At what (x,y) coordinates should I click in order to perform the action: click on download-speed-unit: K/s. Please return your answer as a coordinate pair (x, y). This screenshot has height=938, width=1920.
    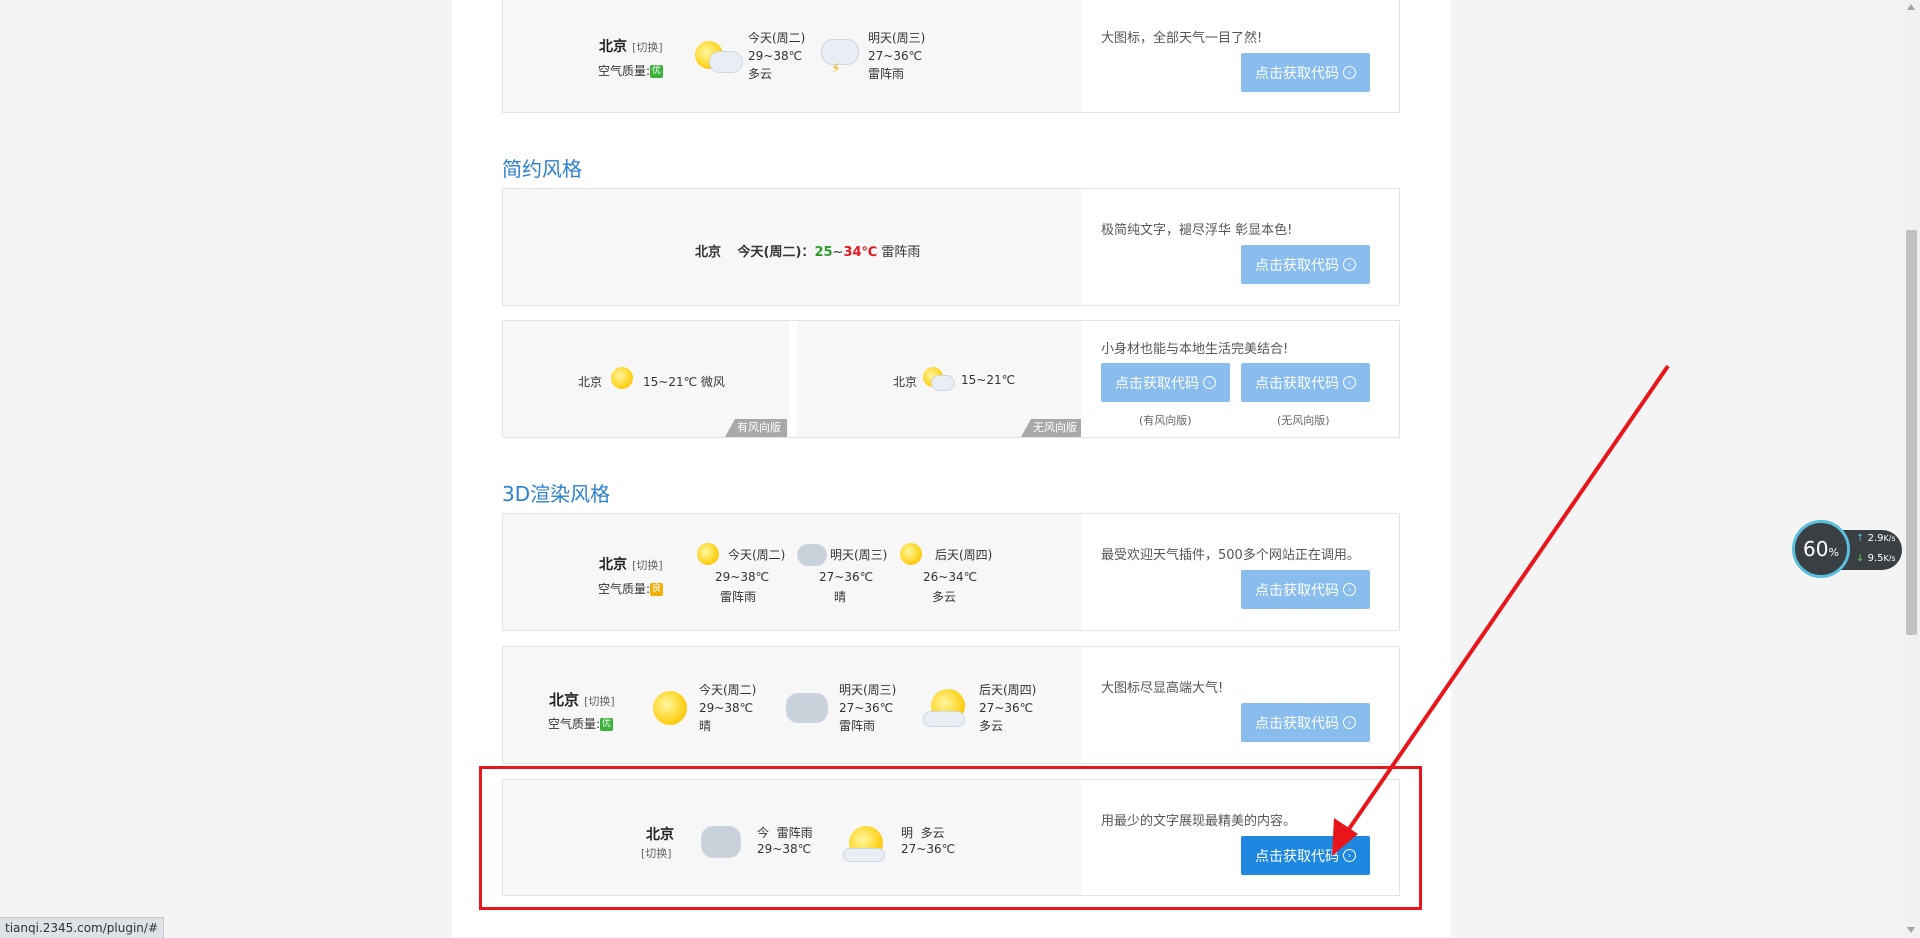
    Looking at the image, I should click on (1889, 558).